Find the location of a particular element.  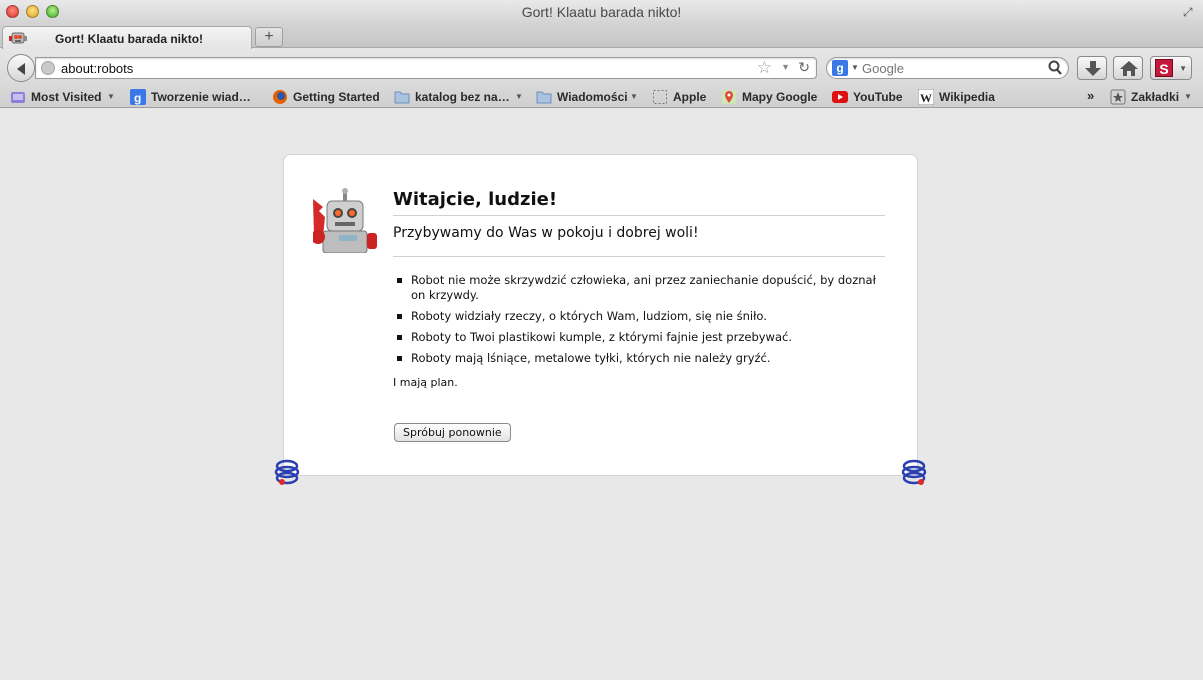

bookmark-label: YouTube is located at coordinates (878, 97).